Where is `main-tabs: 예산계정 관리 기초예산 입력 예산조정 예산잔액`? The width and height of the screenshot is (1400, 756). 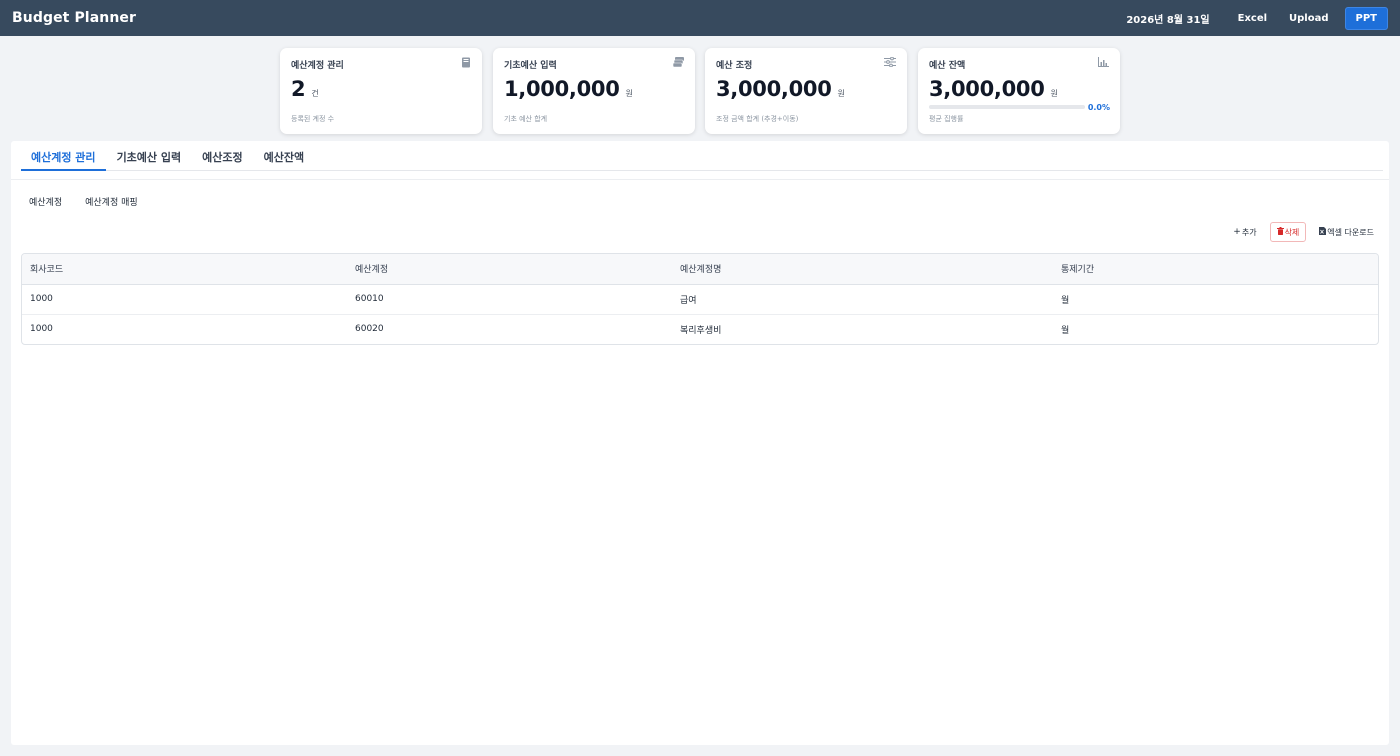
main-tabs: 예산계정 관리 기초예산 입력 예산조정 예산잔액 is located at coordinates (702, 156).